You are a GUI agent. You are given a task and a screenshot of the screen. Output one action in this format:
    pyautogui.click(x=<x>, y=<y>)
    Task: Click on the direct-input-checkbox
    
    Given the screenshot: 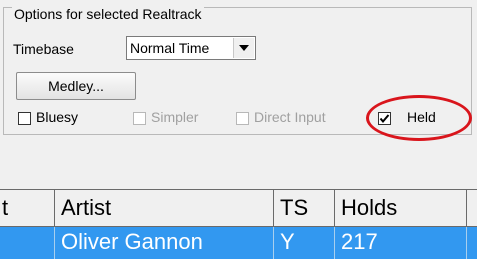 What is the action you would take?
    pyautogui.click(x=242, y=118)
    